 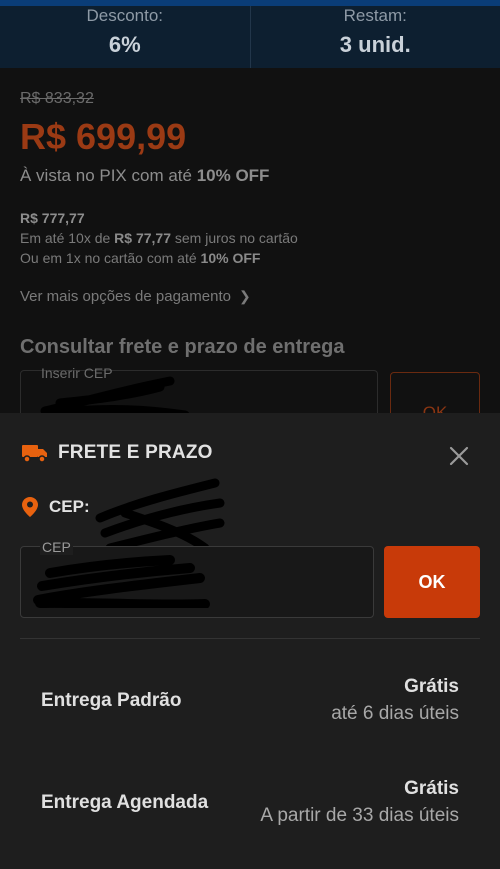 What do you see at coordinates (234, 238) in the screenshot?
I see `installments-suffix: sem juros no cartão` at bounding box center [234, 238].